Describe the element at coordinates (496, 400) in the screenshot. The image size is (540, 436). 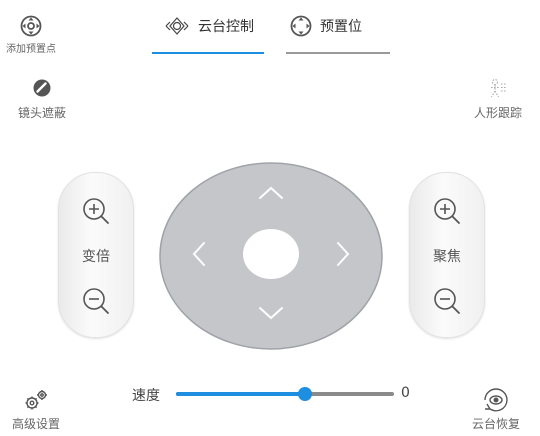
I see `ptz-restore-icon` at that location.